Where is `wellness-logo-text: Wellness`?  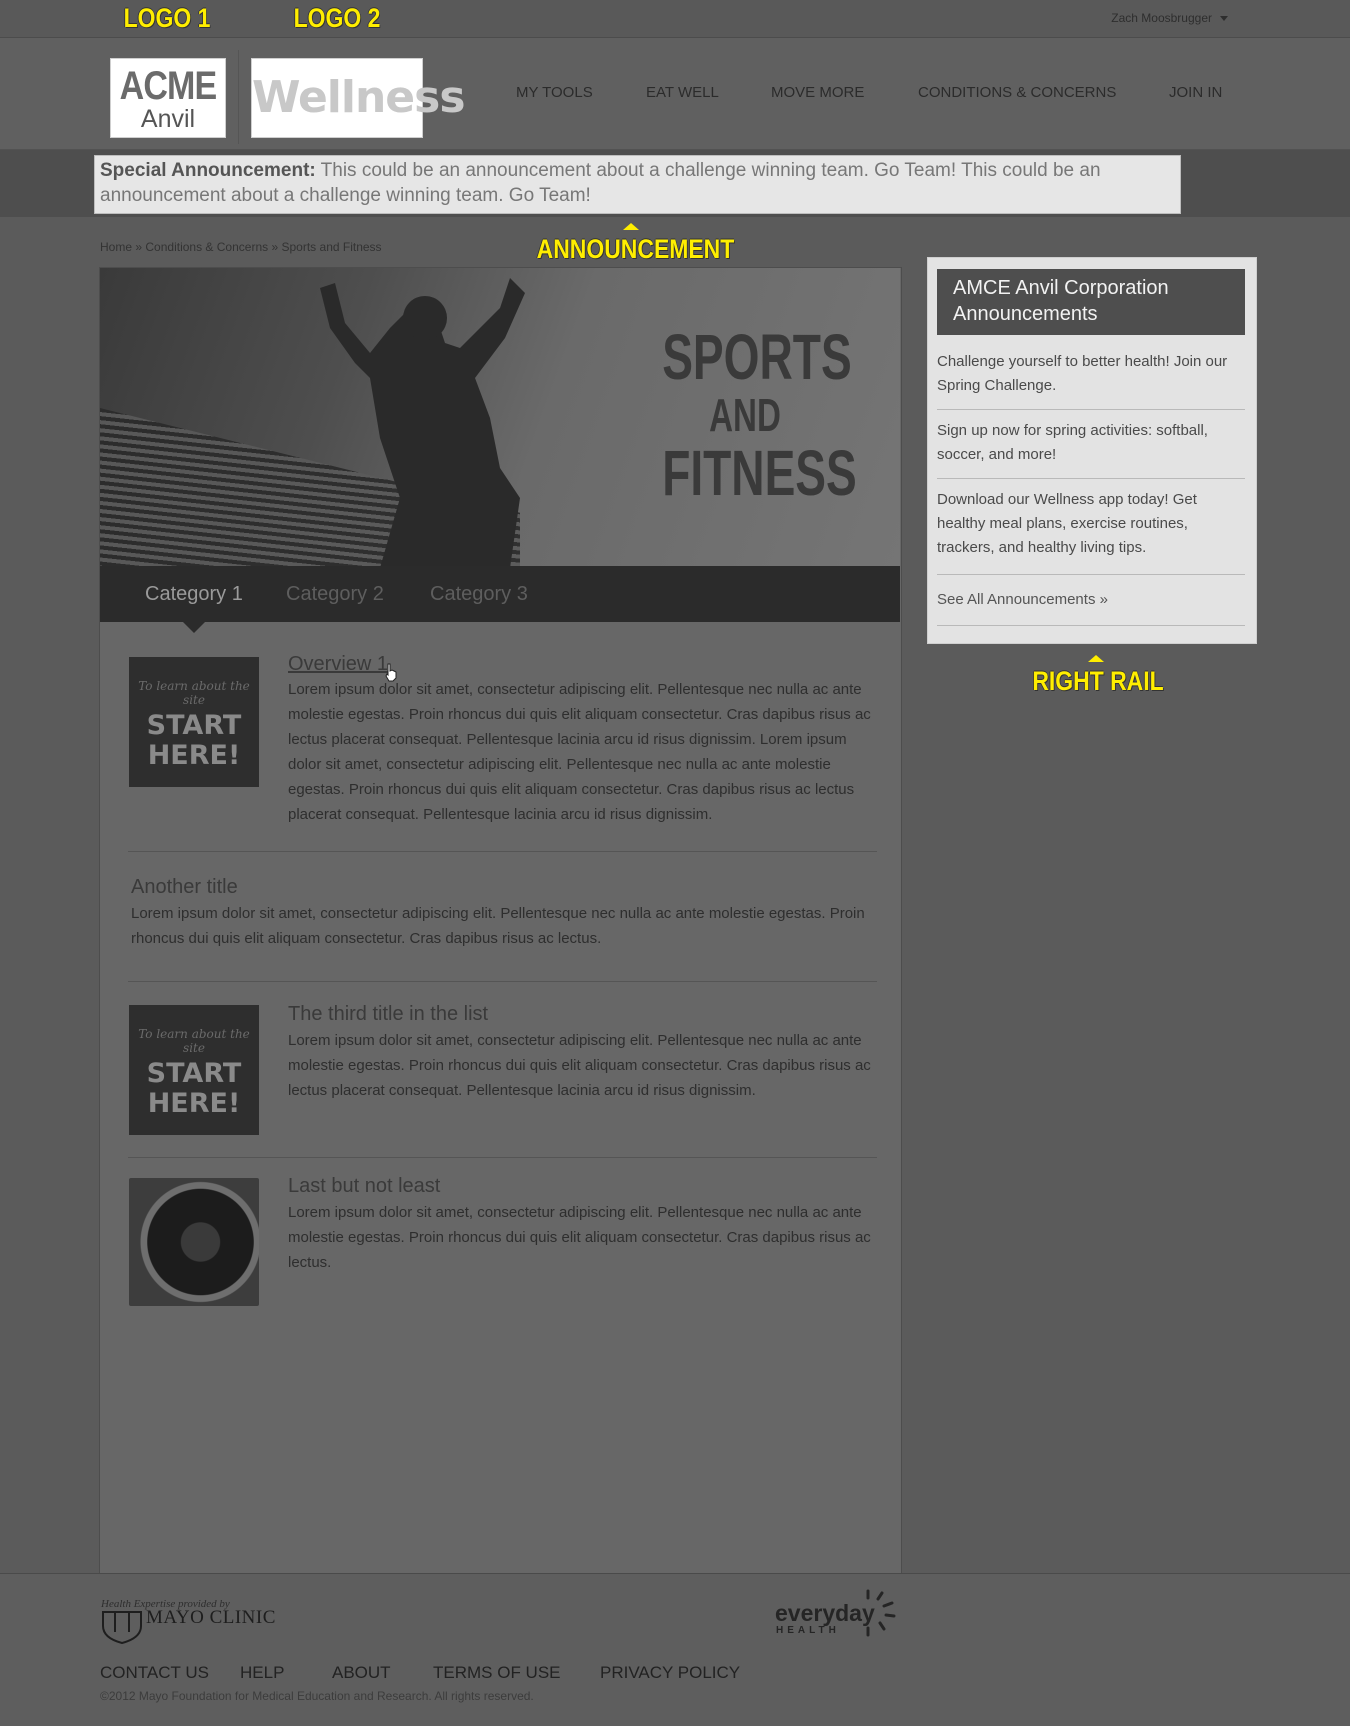 wellness-logo-text: Wellness is located at coordinates (359, 97).